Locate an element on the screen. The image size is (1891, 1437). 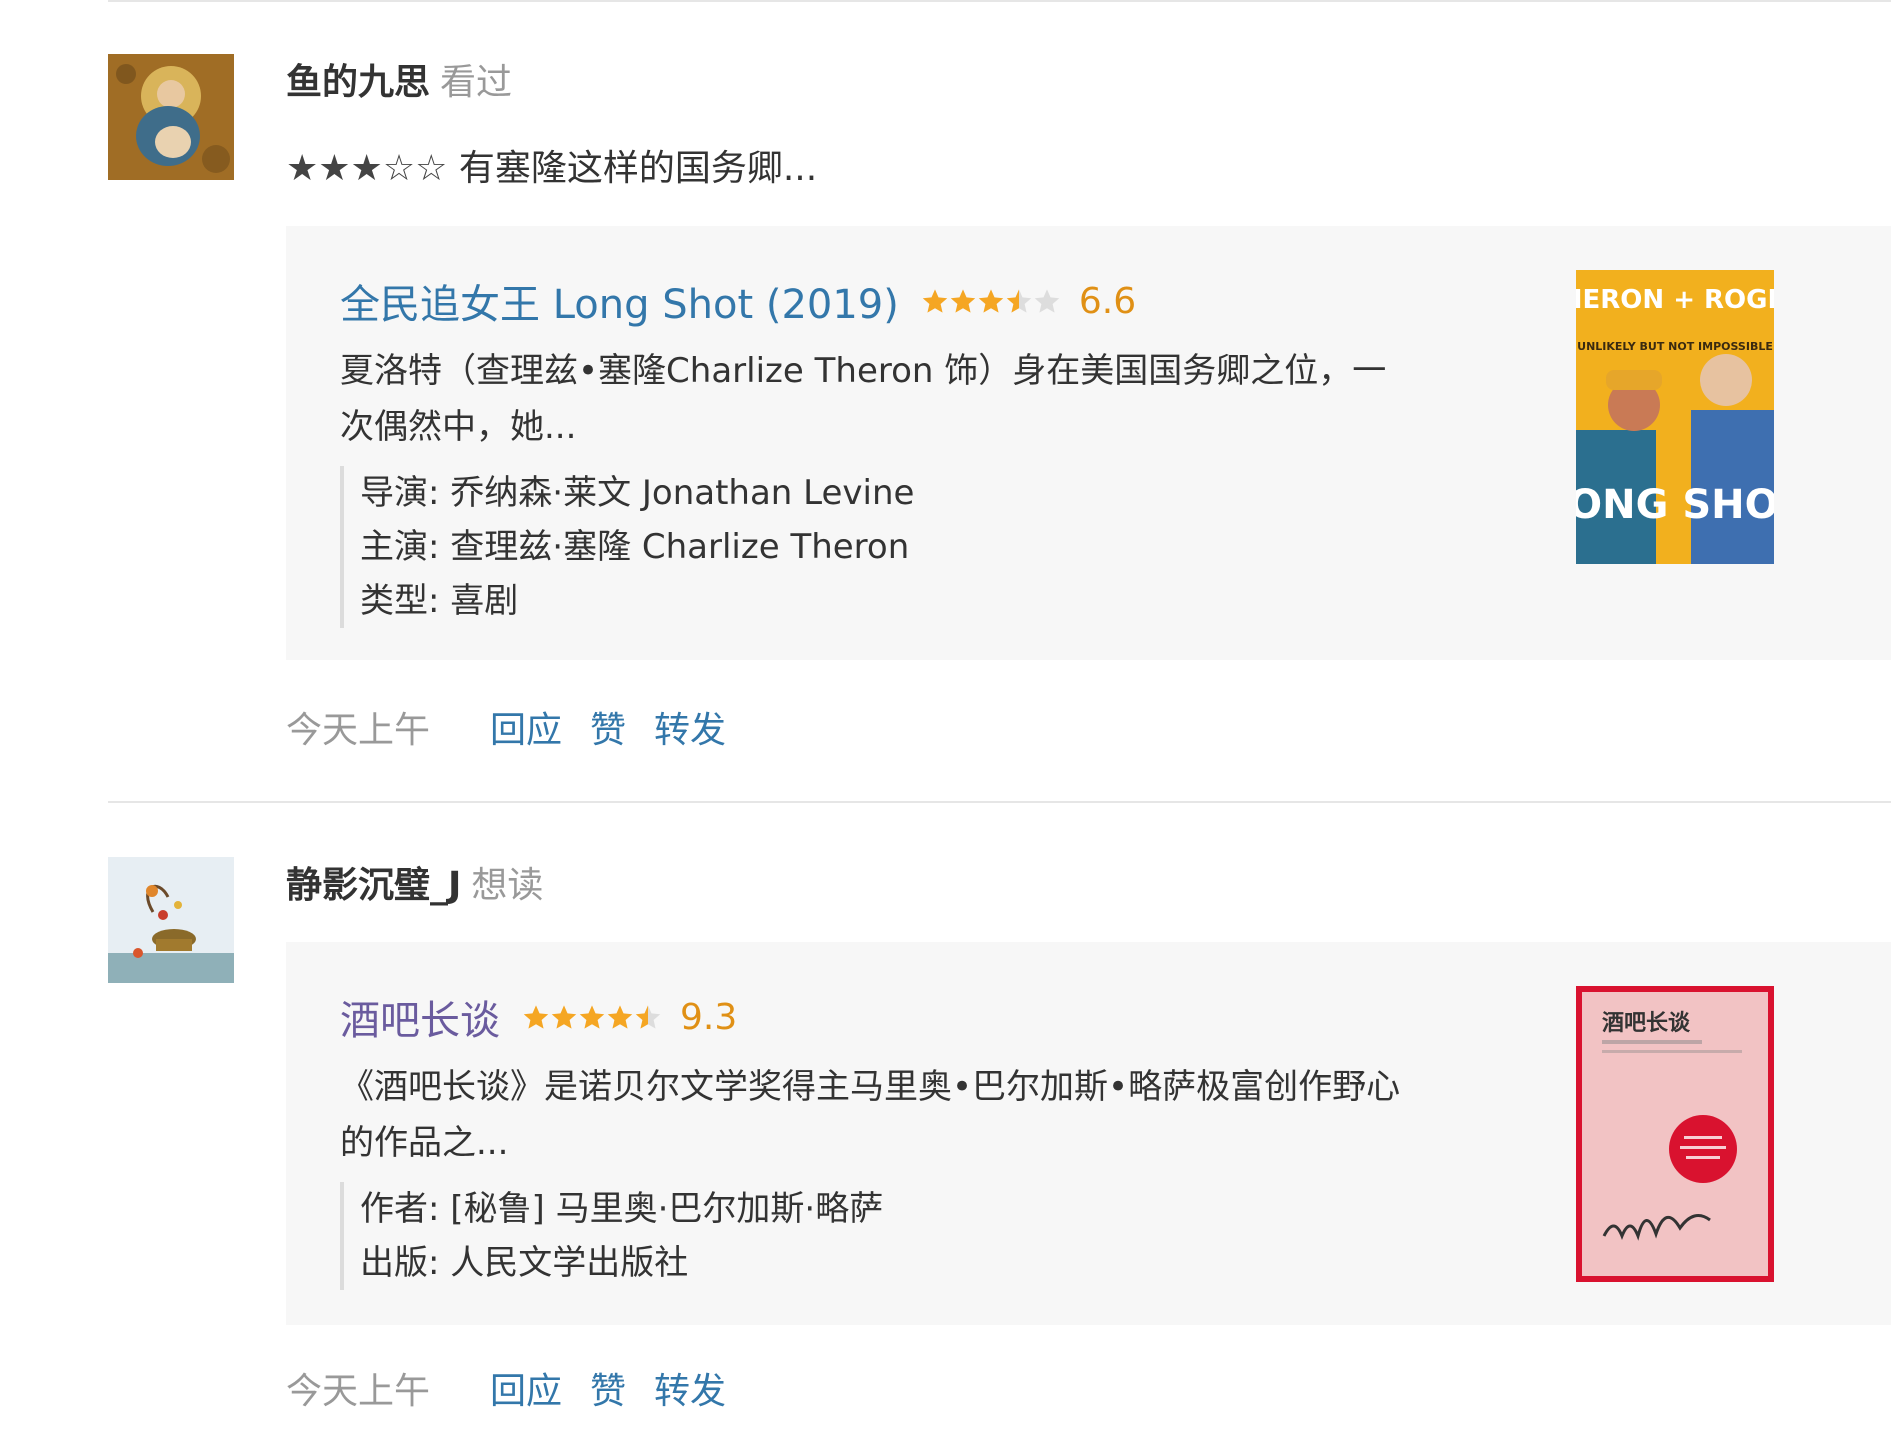
book-cover: 酒吧长谈 is located at coordinates (1675, 1134).